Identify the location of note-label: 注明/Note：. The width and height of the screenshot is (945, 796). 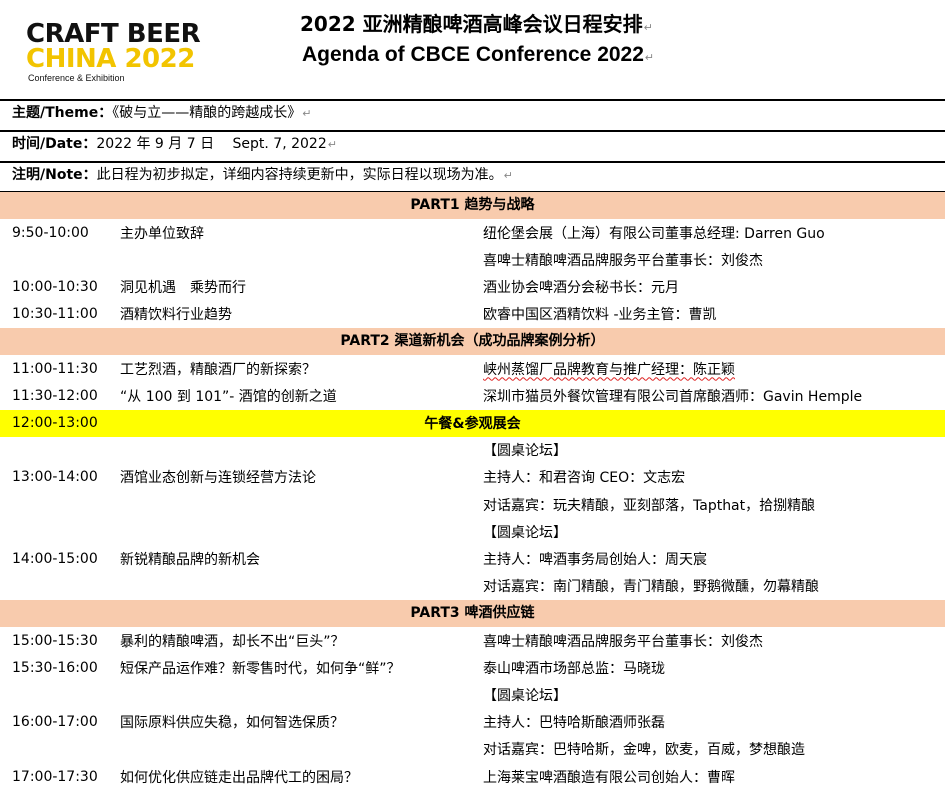
(54, 175).